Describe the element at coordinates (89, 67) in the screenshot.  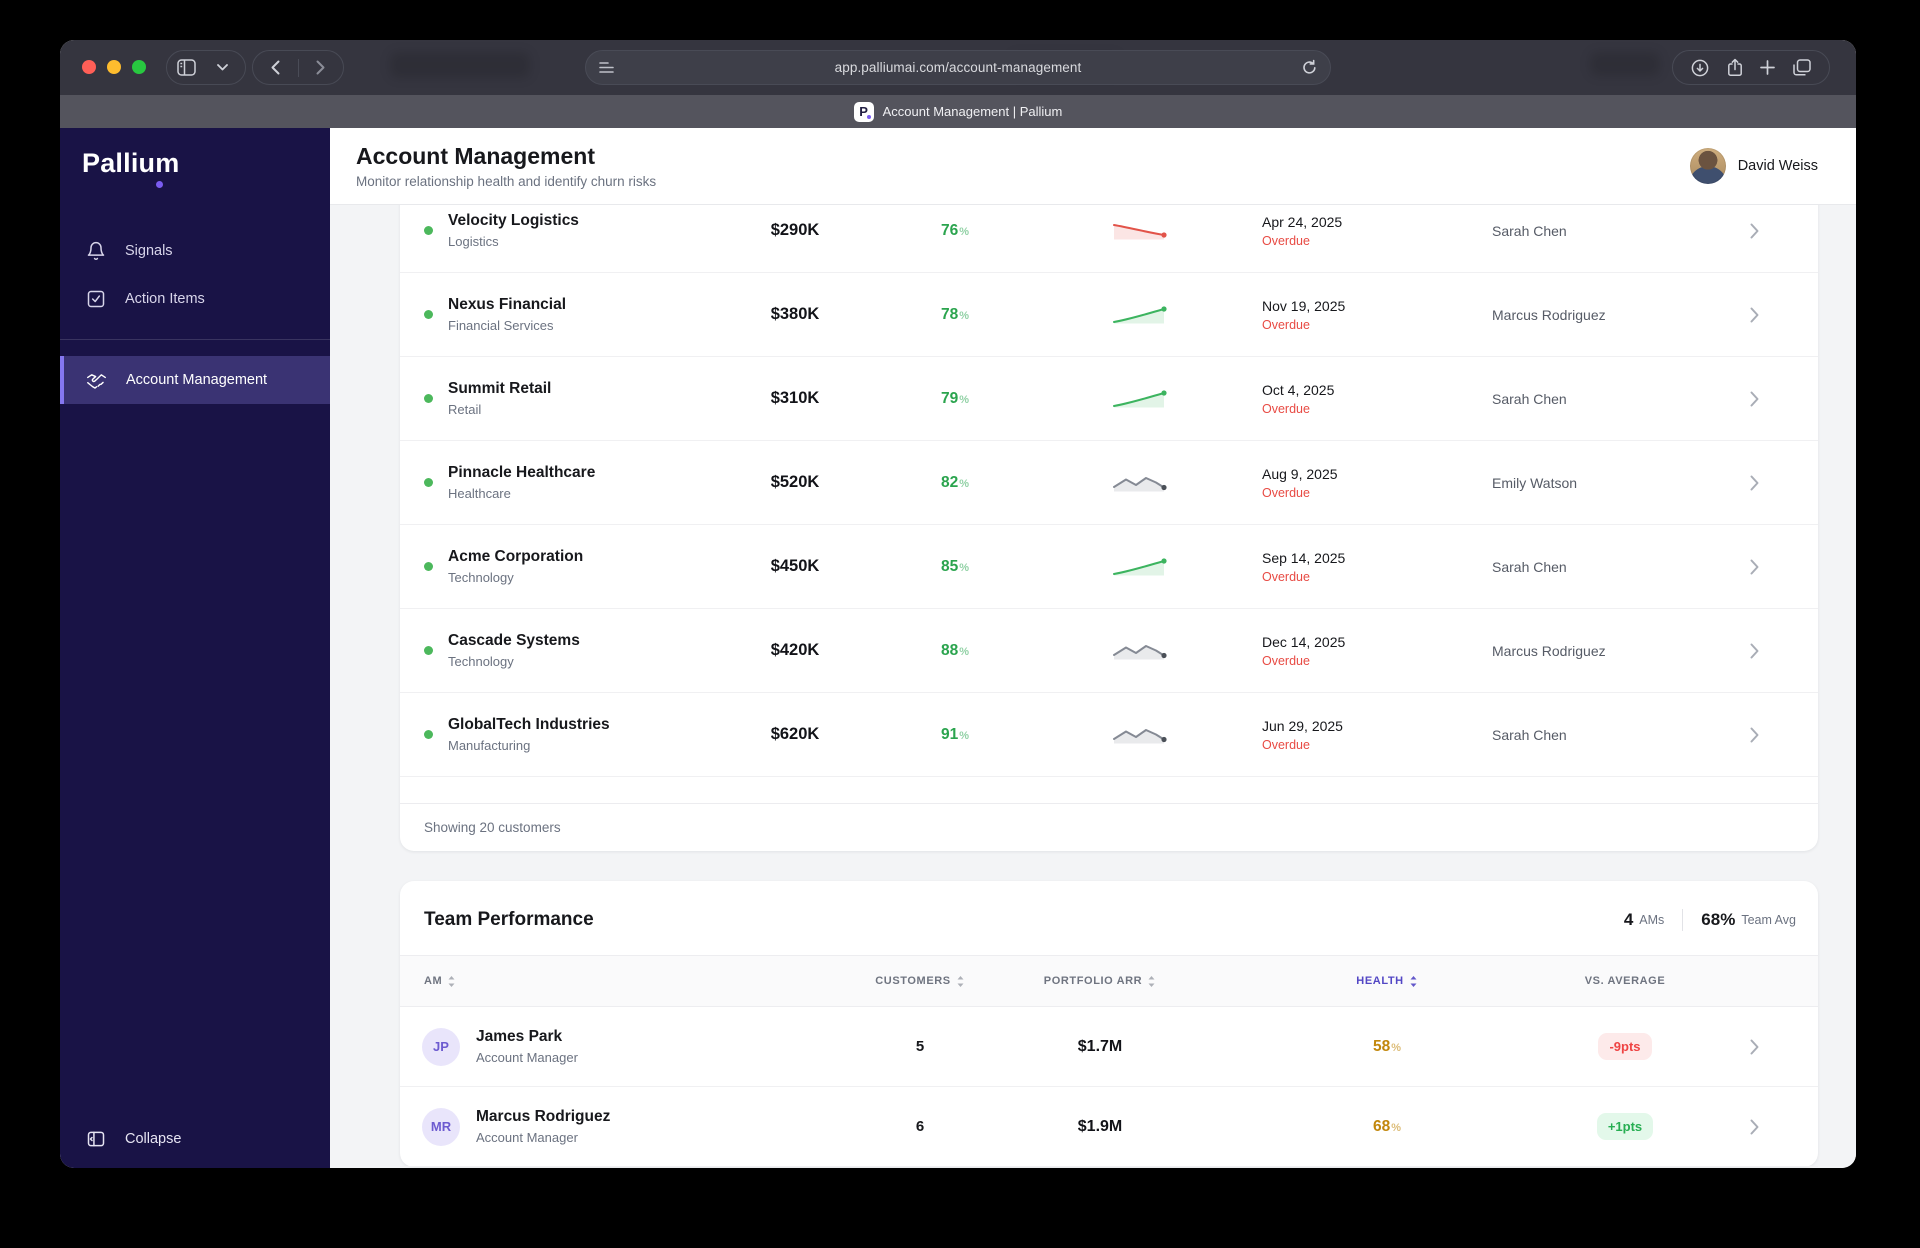
I see `close-button` at that location.